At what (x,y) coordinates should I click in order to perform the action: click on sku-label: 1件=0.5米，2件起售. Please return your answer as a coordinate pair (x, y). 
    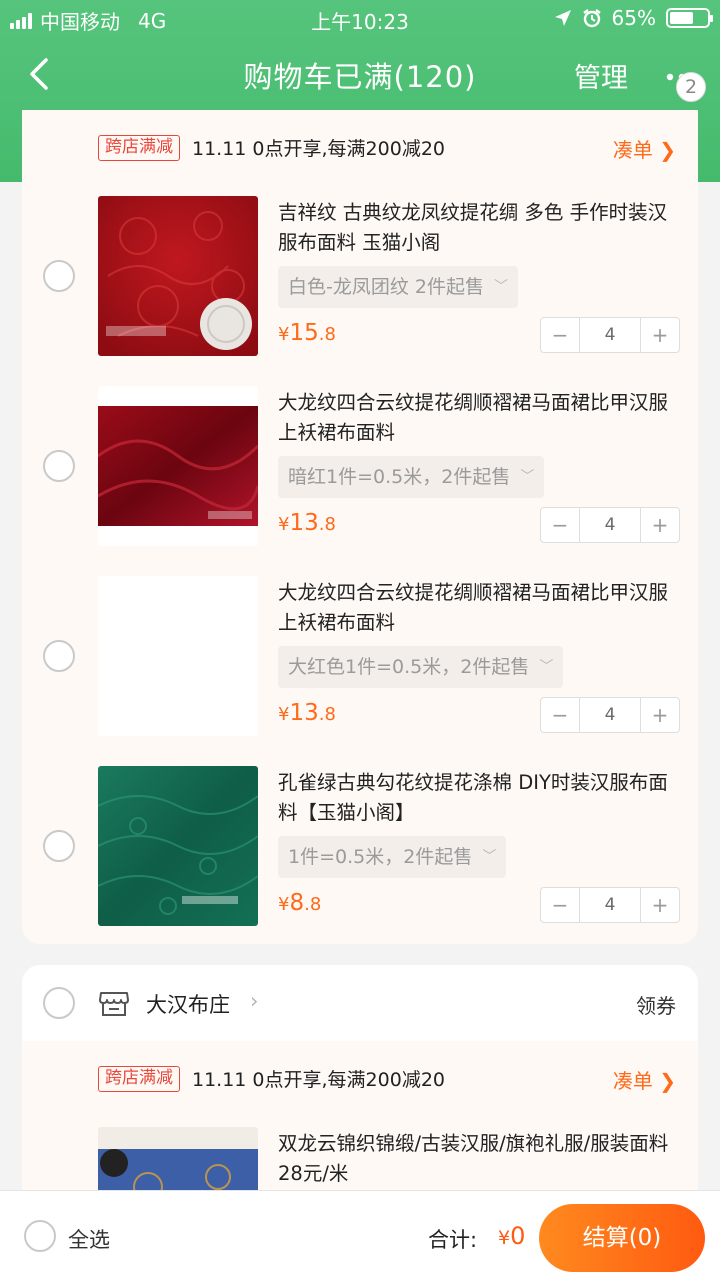
    Looking at the image, I should click on (380, 857).